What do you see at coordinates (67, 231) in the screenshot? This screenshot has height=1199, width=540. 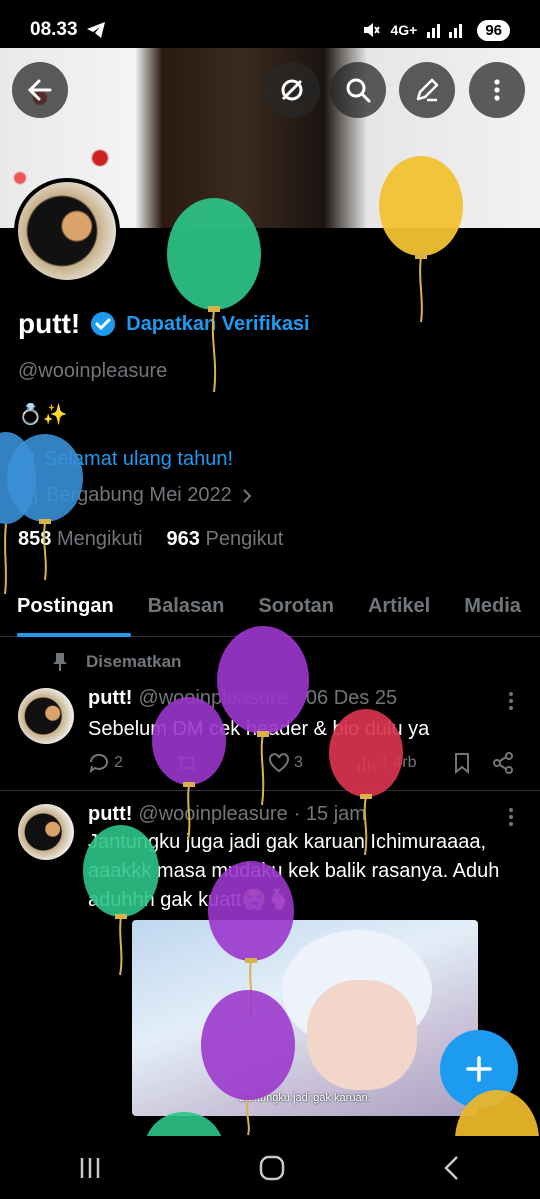 I see `profile-avatar` at bounding box center [67, 231].